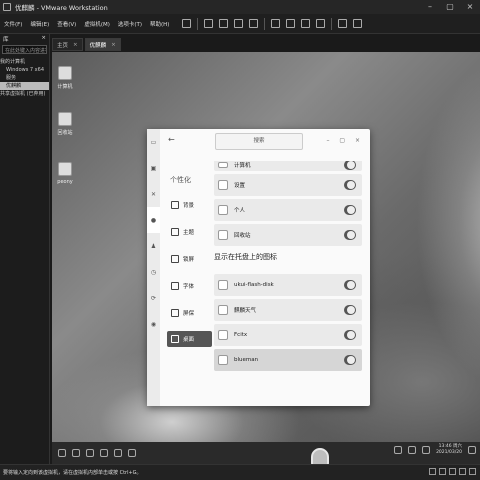 This screenshot has width=480, height=480. What do you see at coordinates (24, 86) in the screenshot?
I see `tree-item-youqilin: 优麒麟` at bounding box center [24, 86].